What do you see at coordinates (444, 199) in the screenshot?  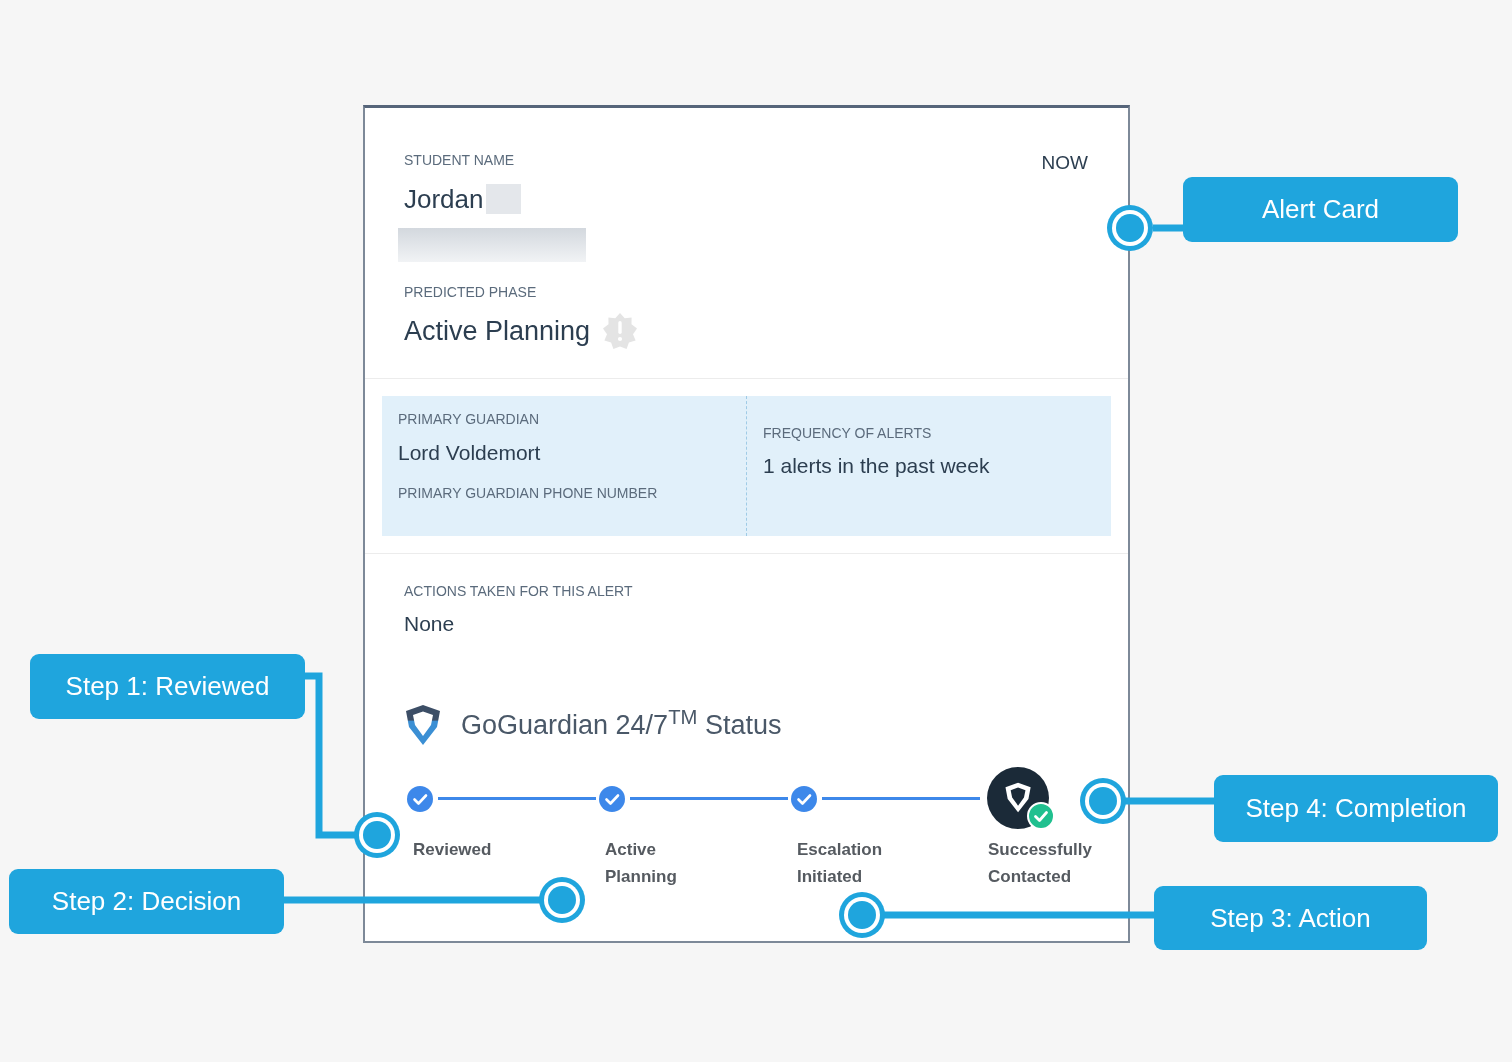 I see `student-name: Jordan` at bounding box center [444, 199].